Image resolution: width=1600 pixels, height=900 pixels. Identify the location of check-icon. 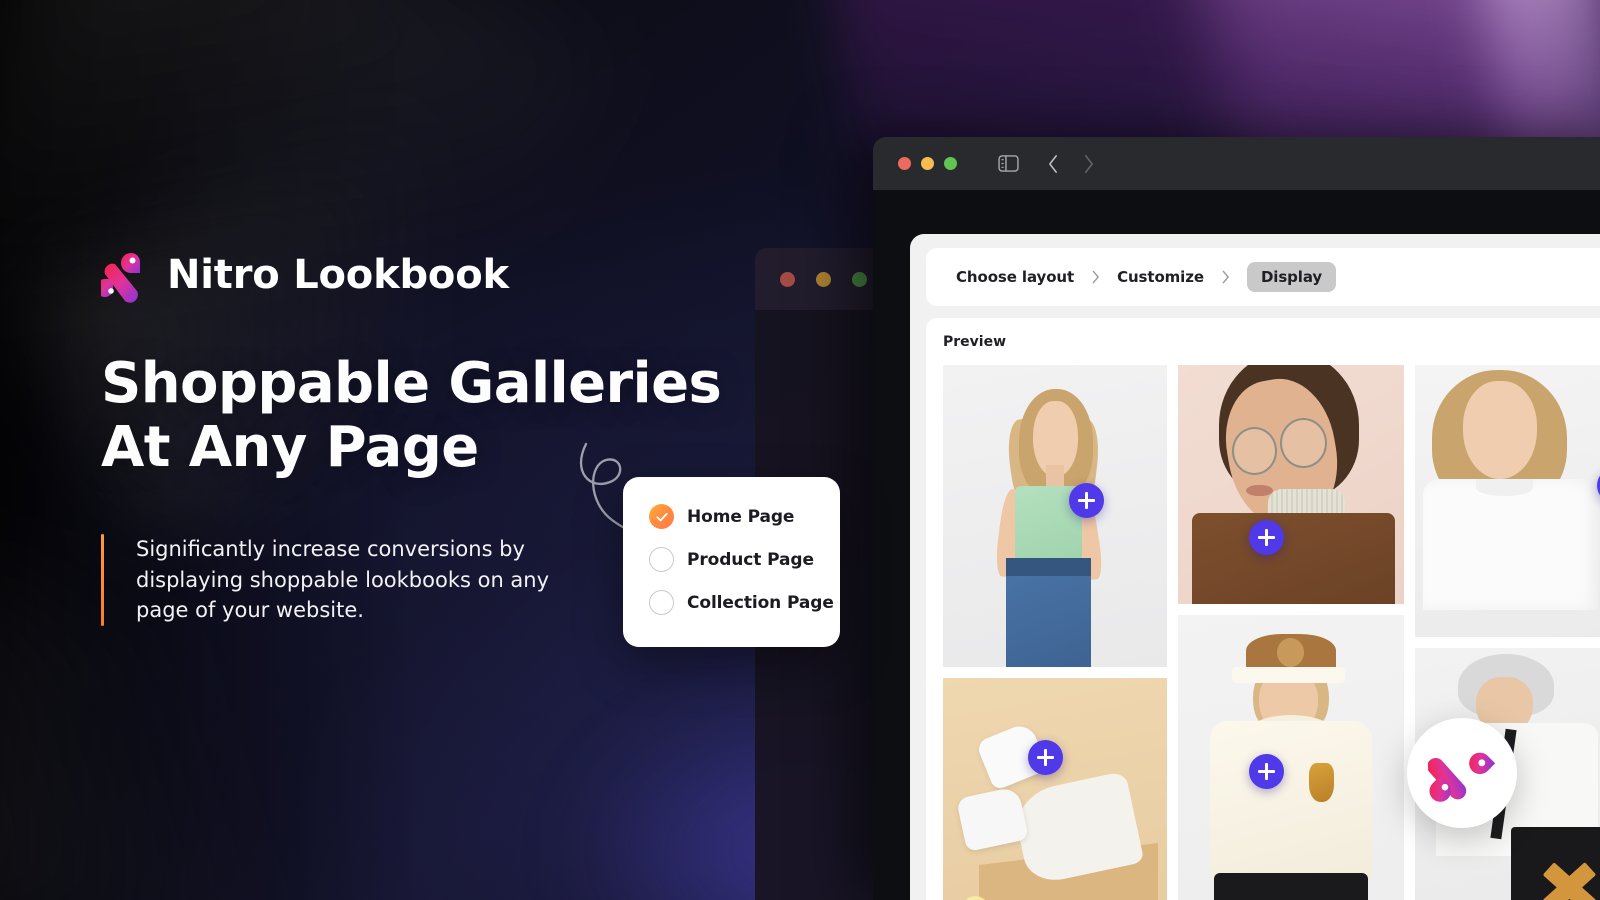
(661, 516).